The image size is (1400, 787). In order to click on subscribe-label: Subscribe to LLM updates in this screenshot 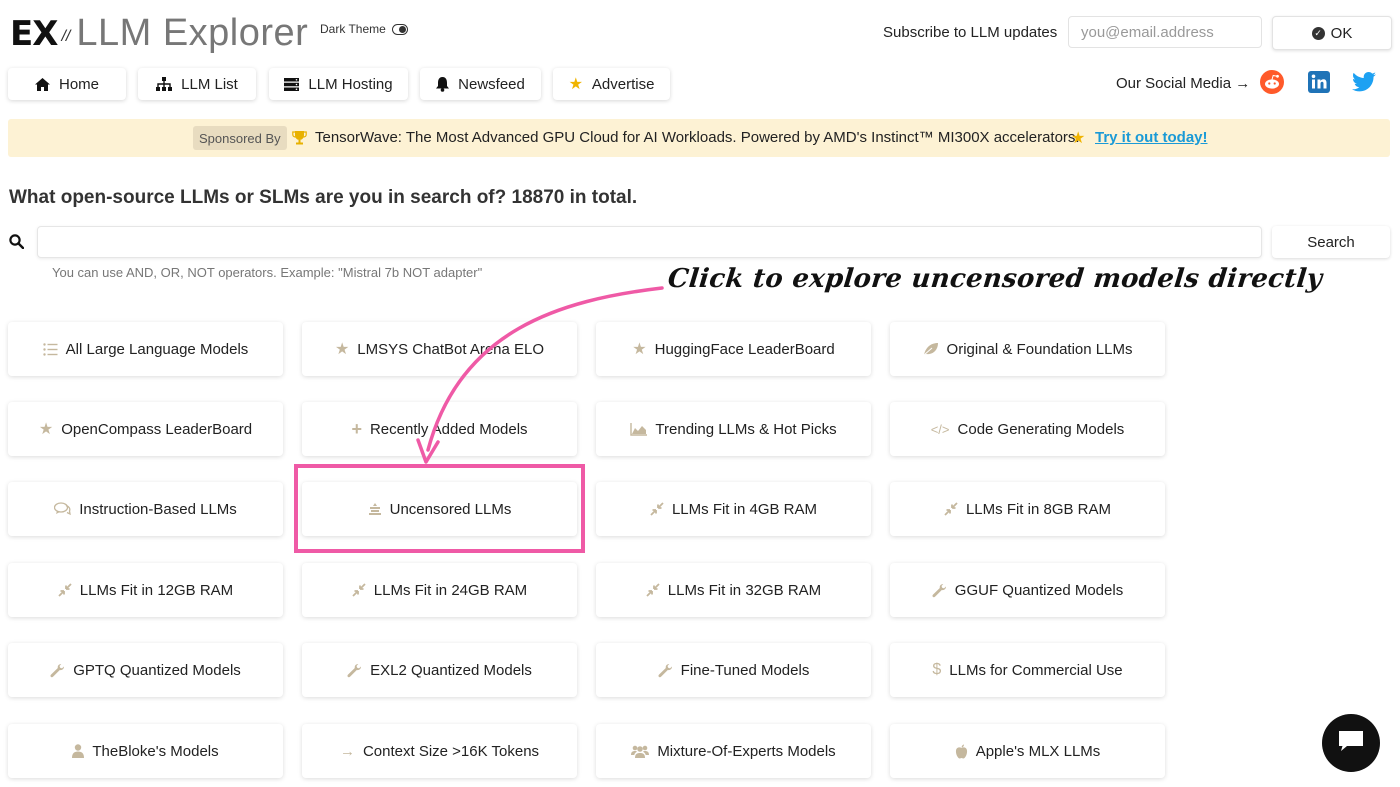, I will do `click(970, 32)`.